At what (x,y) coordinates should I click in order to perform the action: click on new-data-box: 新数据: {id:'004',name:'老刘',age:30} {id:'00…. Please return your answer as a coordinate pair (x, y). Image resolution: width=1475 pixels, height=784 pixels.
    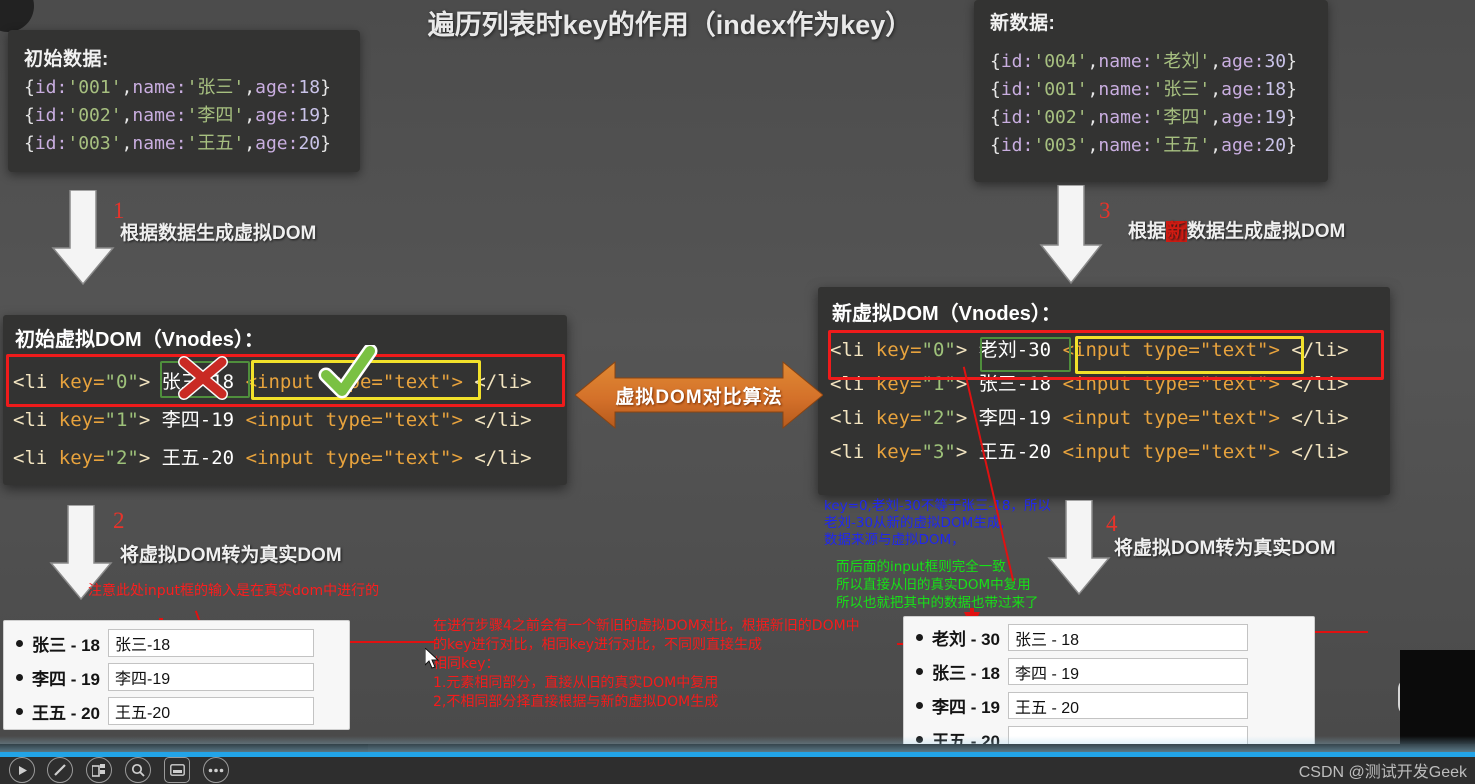
    Looking at the image, I should click on (1151, 91).